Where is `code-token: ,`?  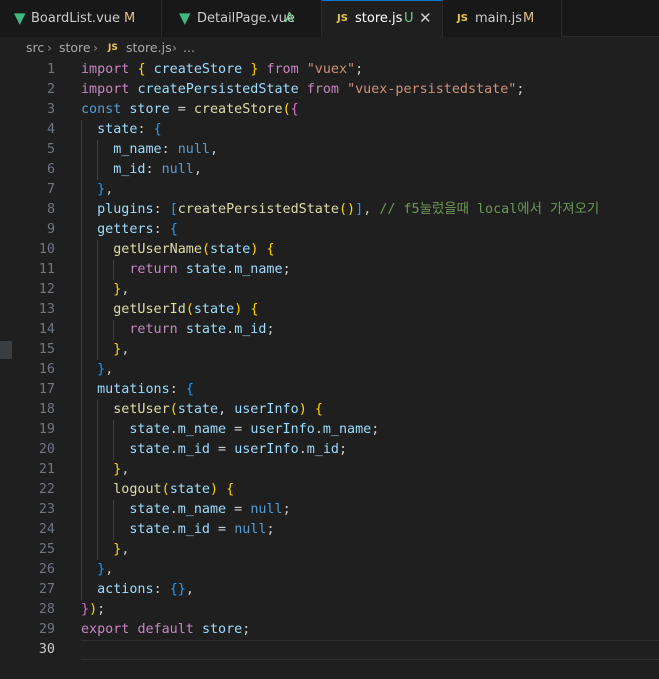
code-token: , is located at coordinates (214, 149).